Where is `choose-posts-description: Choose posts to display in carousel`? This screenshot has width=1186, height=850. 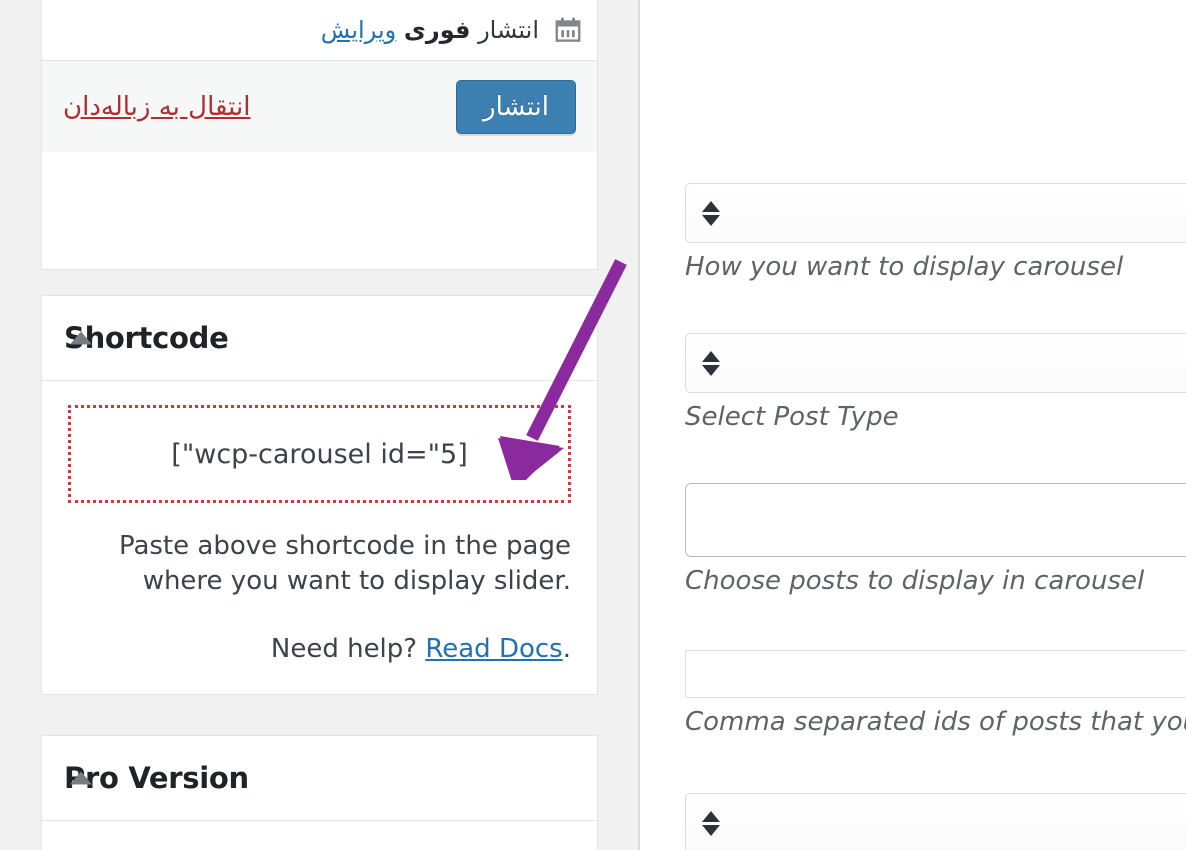 choose-posts-description: Choose posts to display in carousel is located at coordinates (915, 581).